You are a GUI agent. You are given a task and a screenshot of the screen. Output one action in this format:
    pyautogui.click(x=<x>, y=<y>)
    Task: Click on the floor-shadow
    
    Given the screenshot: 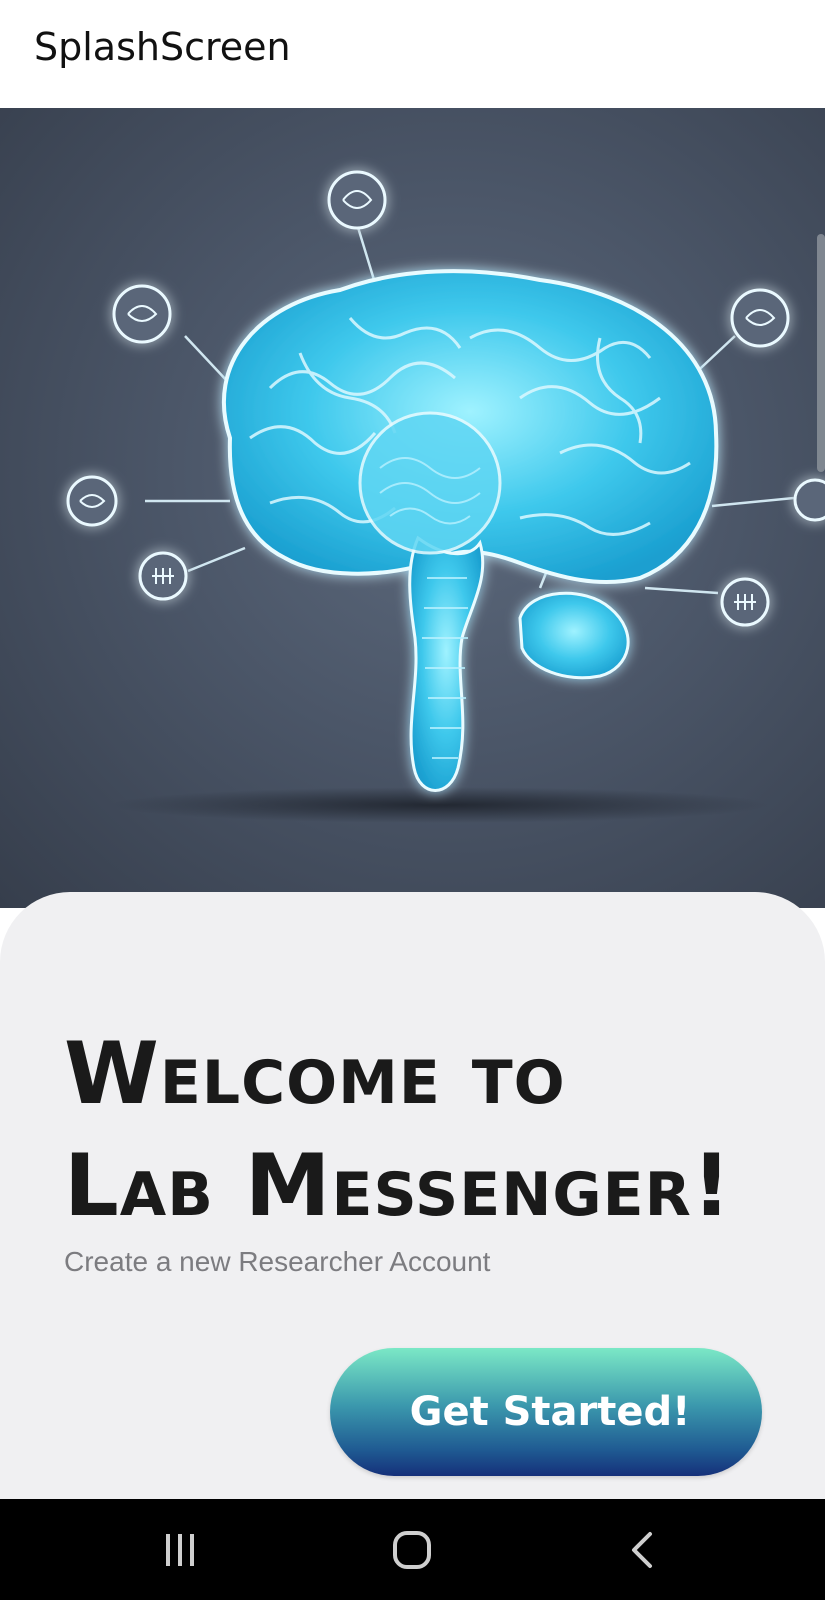 What is the action you would take?
    pyautogui.click(x=440, y=805)
    